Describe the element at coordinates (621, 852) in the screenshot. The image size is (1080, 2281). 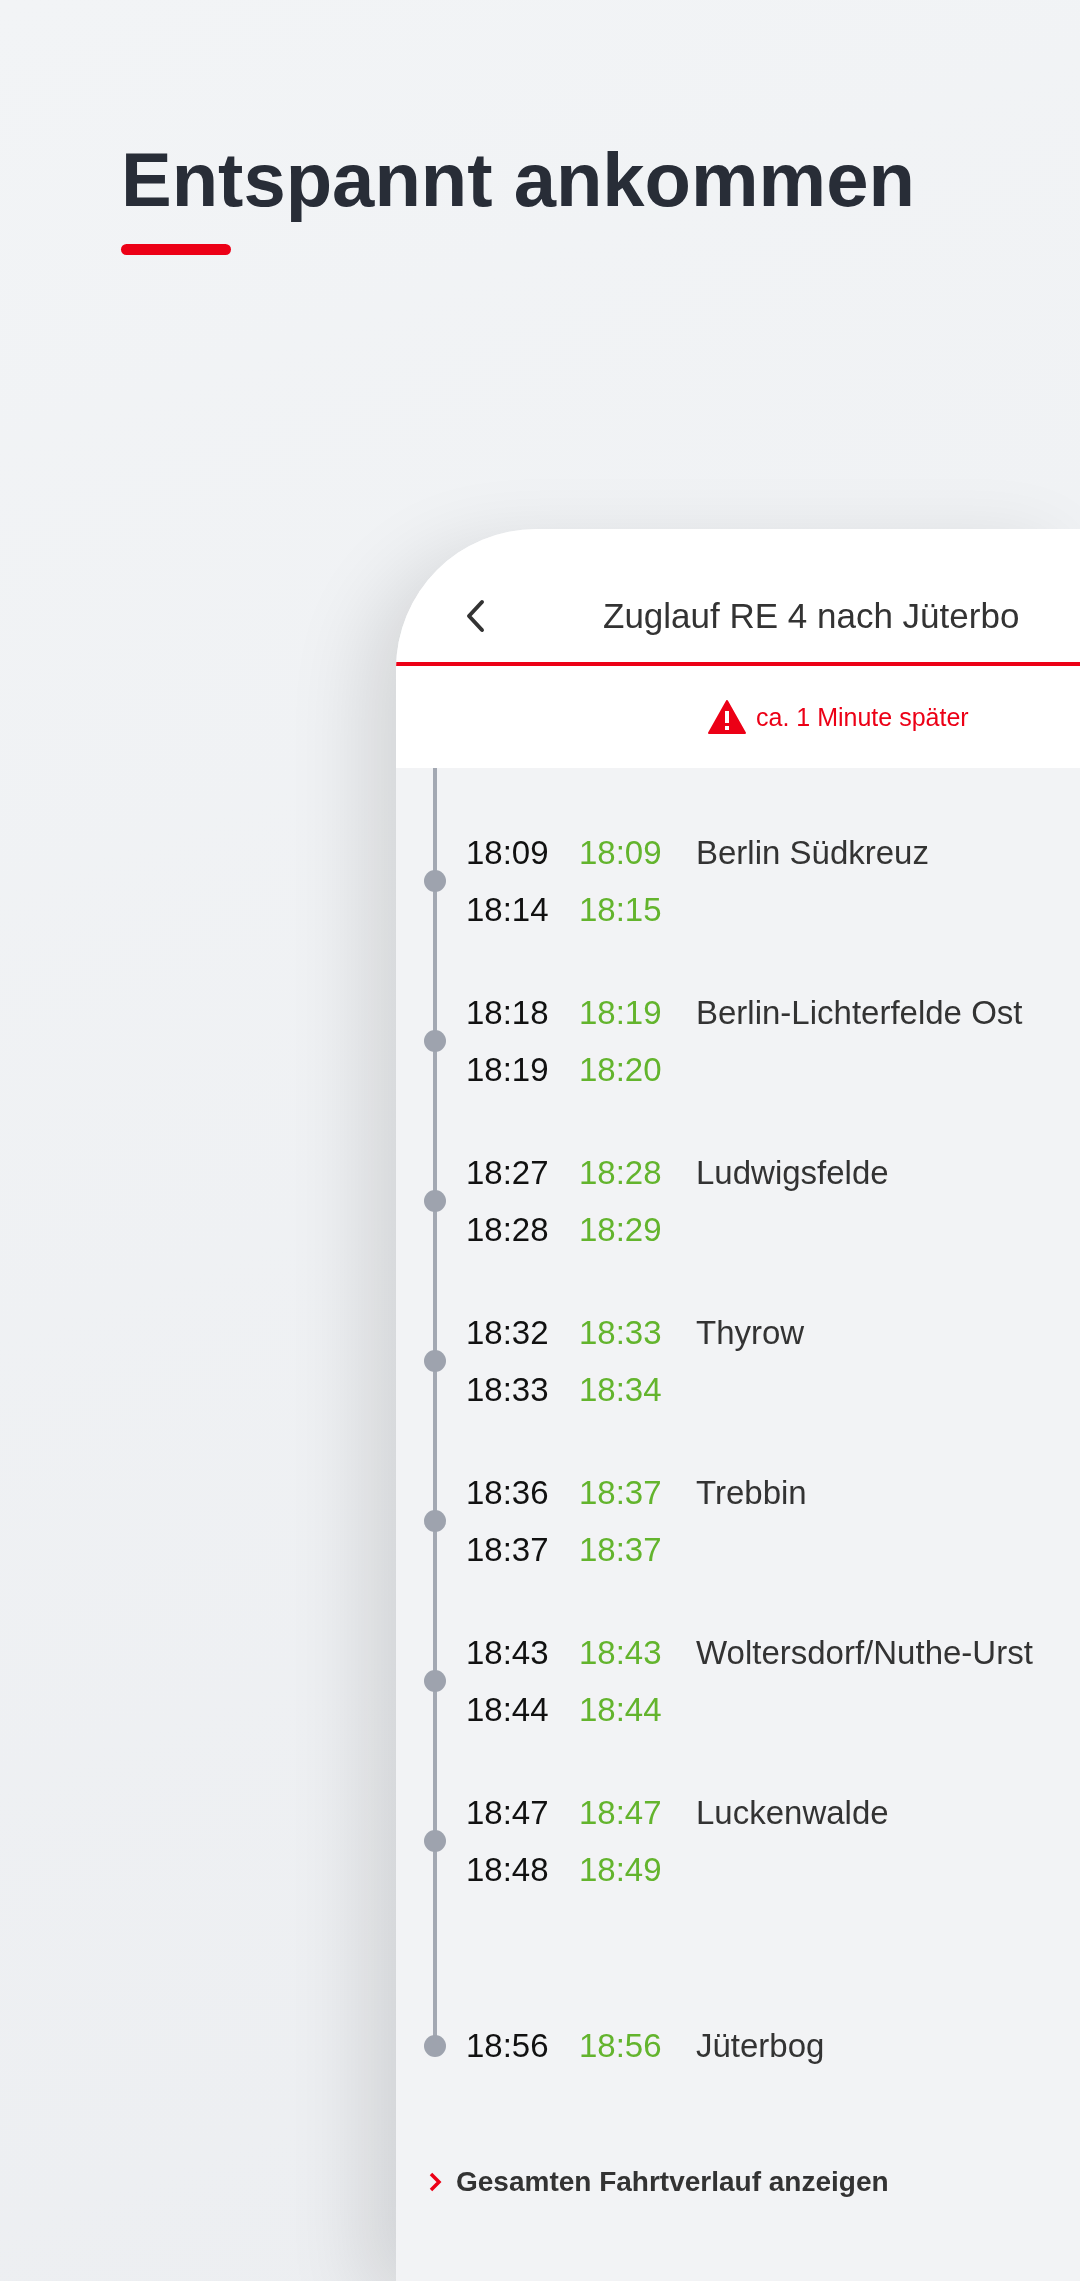
I see `actual-time: 18:09` at that location.